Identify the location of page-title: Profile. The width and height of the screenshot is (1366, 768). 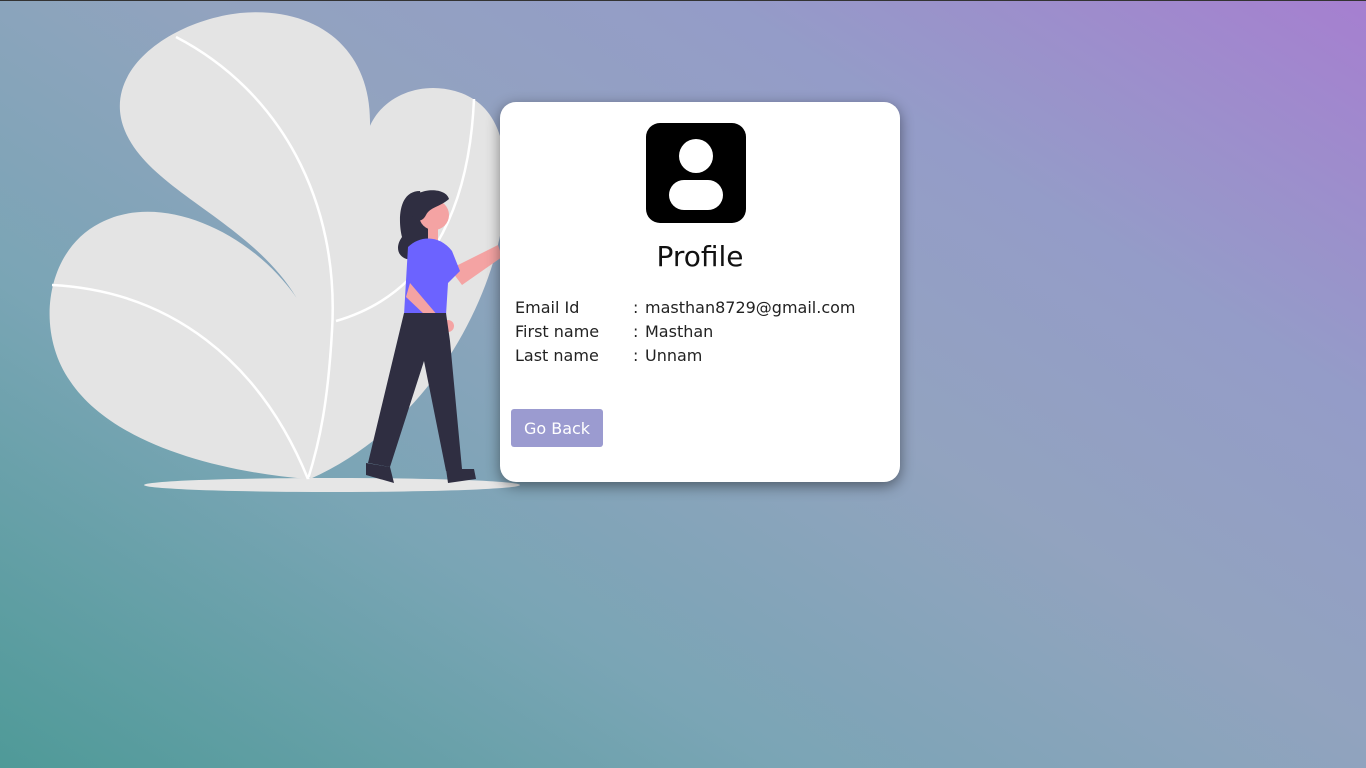
(700, 256).